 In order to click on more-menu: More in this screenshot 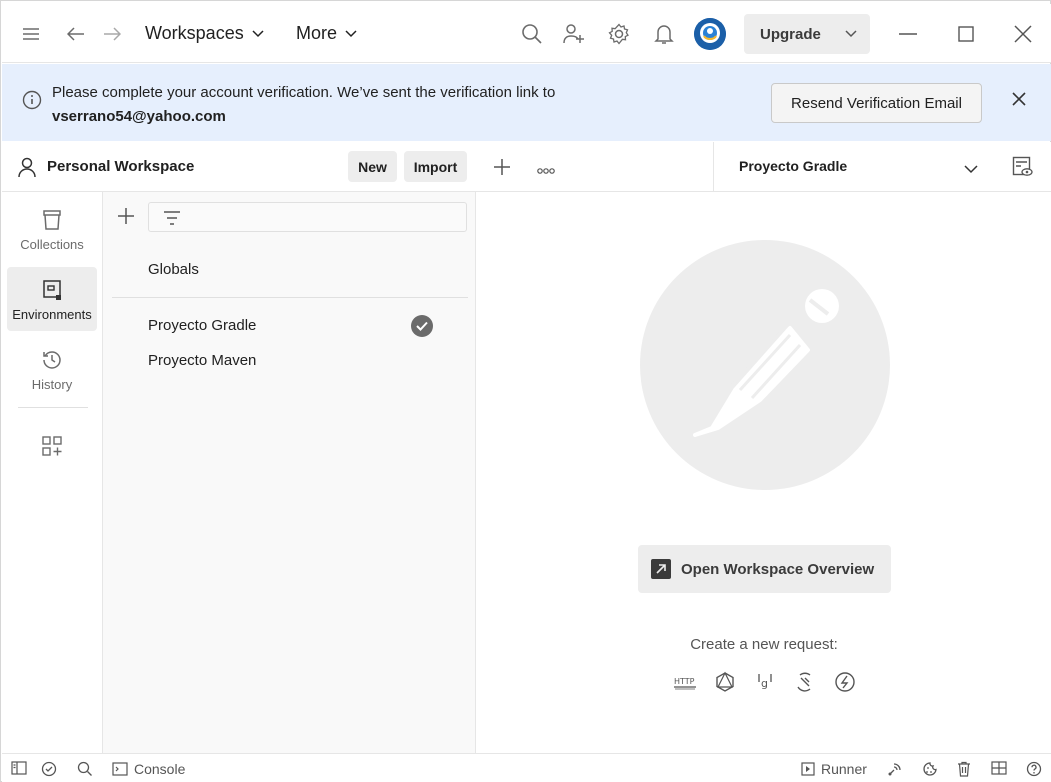, I will do `click(326, 33)`.